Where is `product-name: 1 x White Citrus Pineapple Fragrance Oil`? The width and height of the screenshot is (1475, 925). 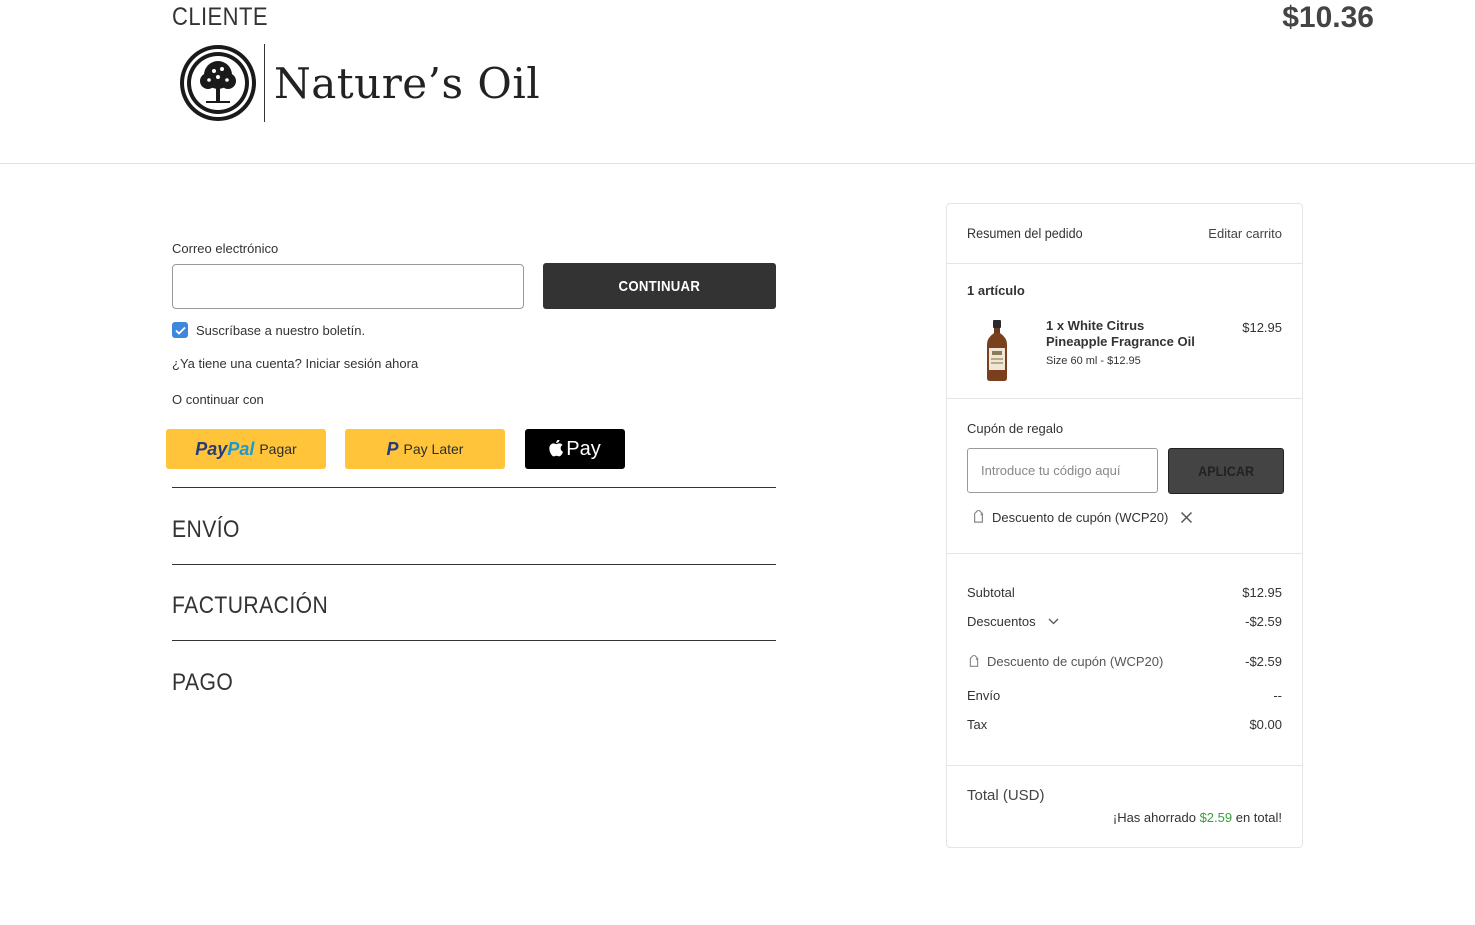 product-name: 1 x White Citrus Pineapple Fragrance Oil is located at coordinates (1120, 333).